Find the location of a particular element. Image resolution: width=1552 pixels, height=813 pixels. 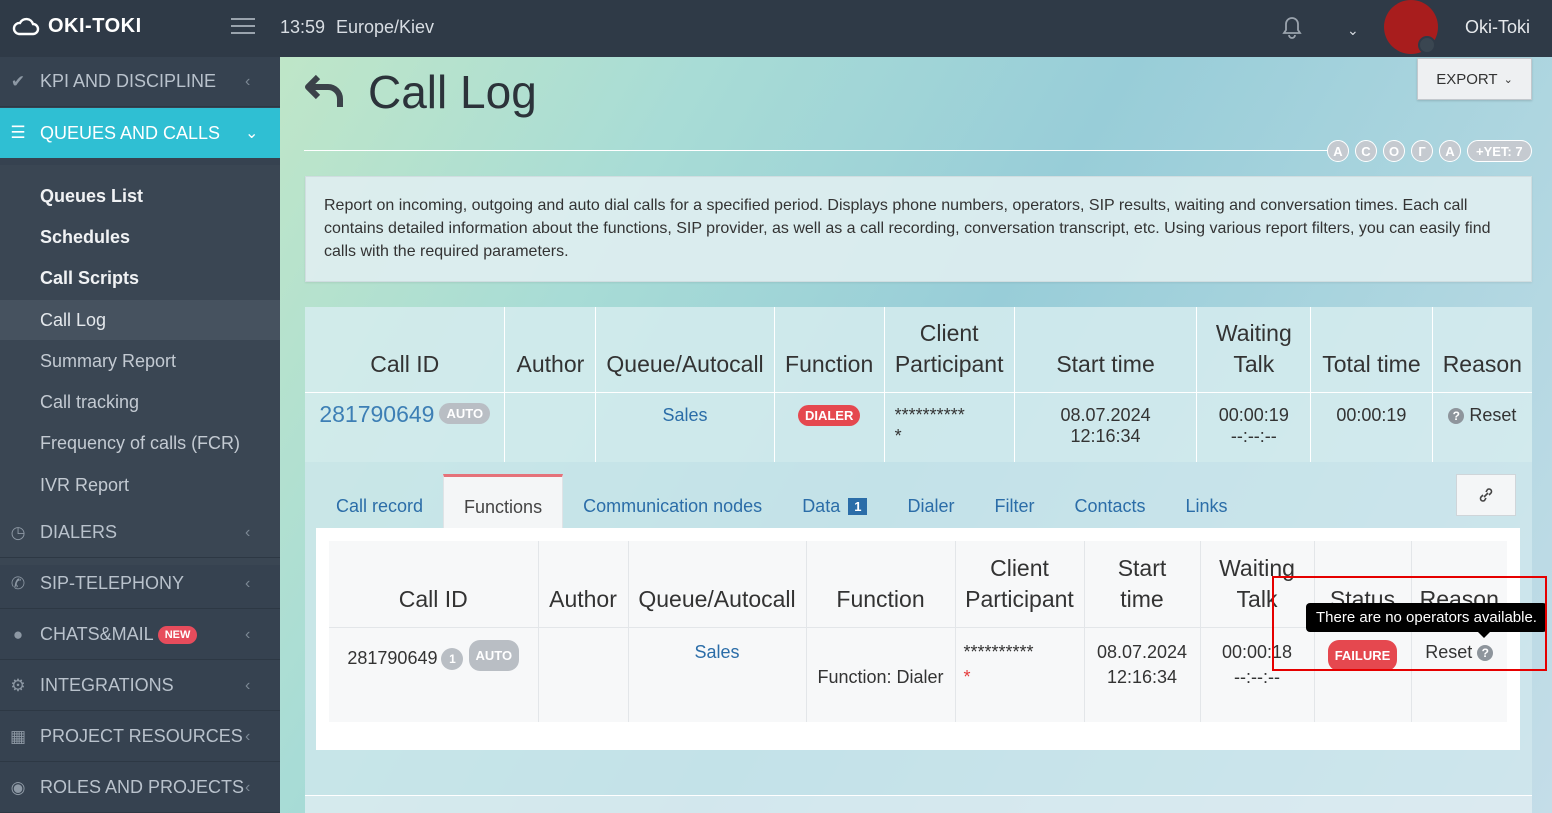

tab-data-label: Data is located at coordinates (821, 505).